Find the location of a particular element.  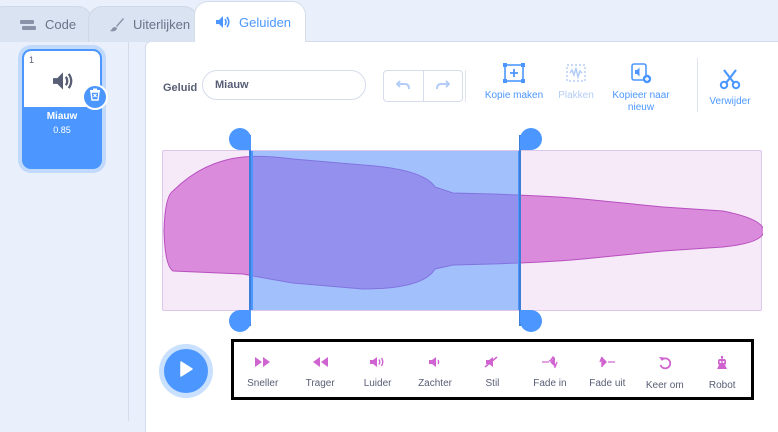

trim-start-handle-bottom is located at coordinates (240, 321).